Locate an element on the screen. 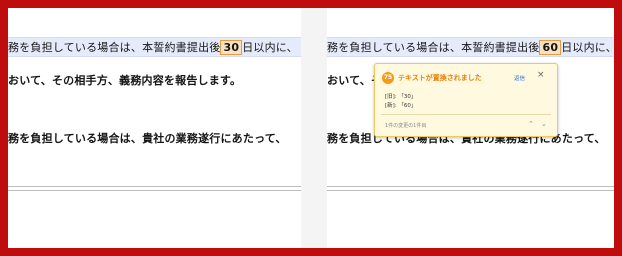 This screenshot has width=622, height=256. original-line-2: おいて、その相手方、義務内容を報告します。 is located at coordinates (125, 80).